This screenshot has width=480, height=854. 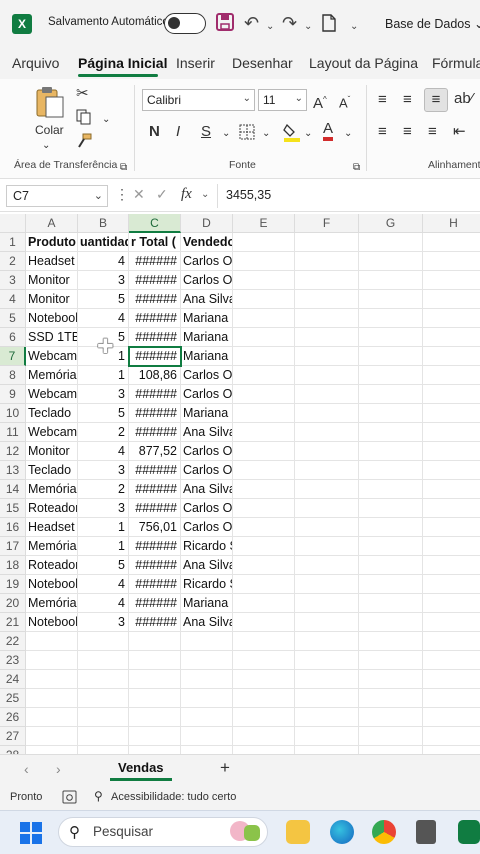 What do you see at coordinates (103, 546) in the screenshot?
I see `cell: 1` at bounding box center [103, 546].